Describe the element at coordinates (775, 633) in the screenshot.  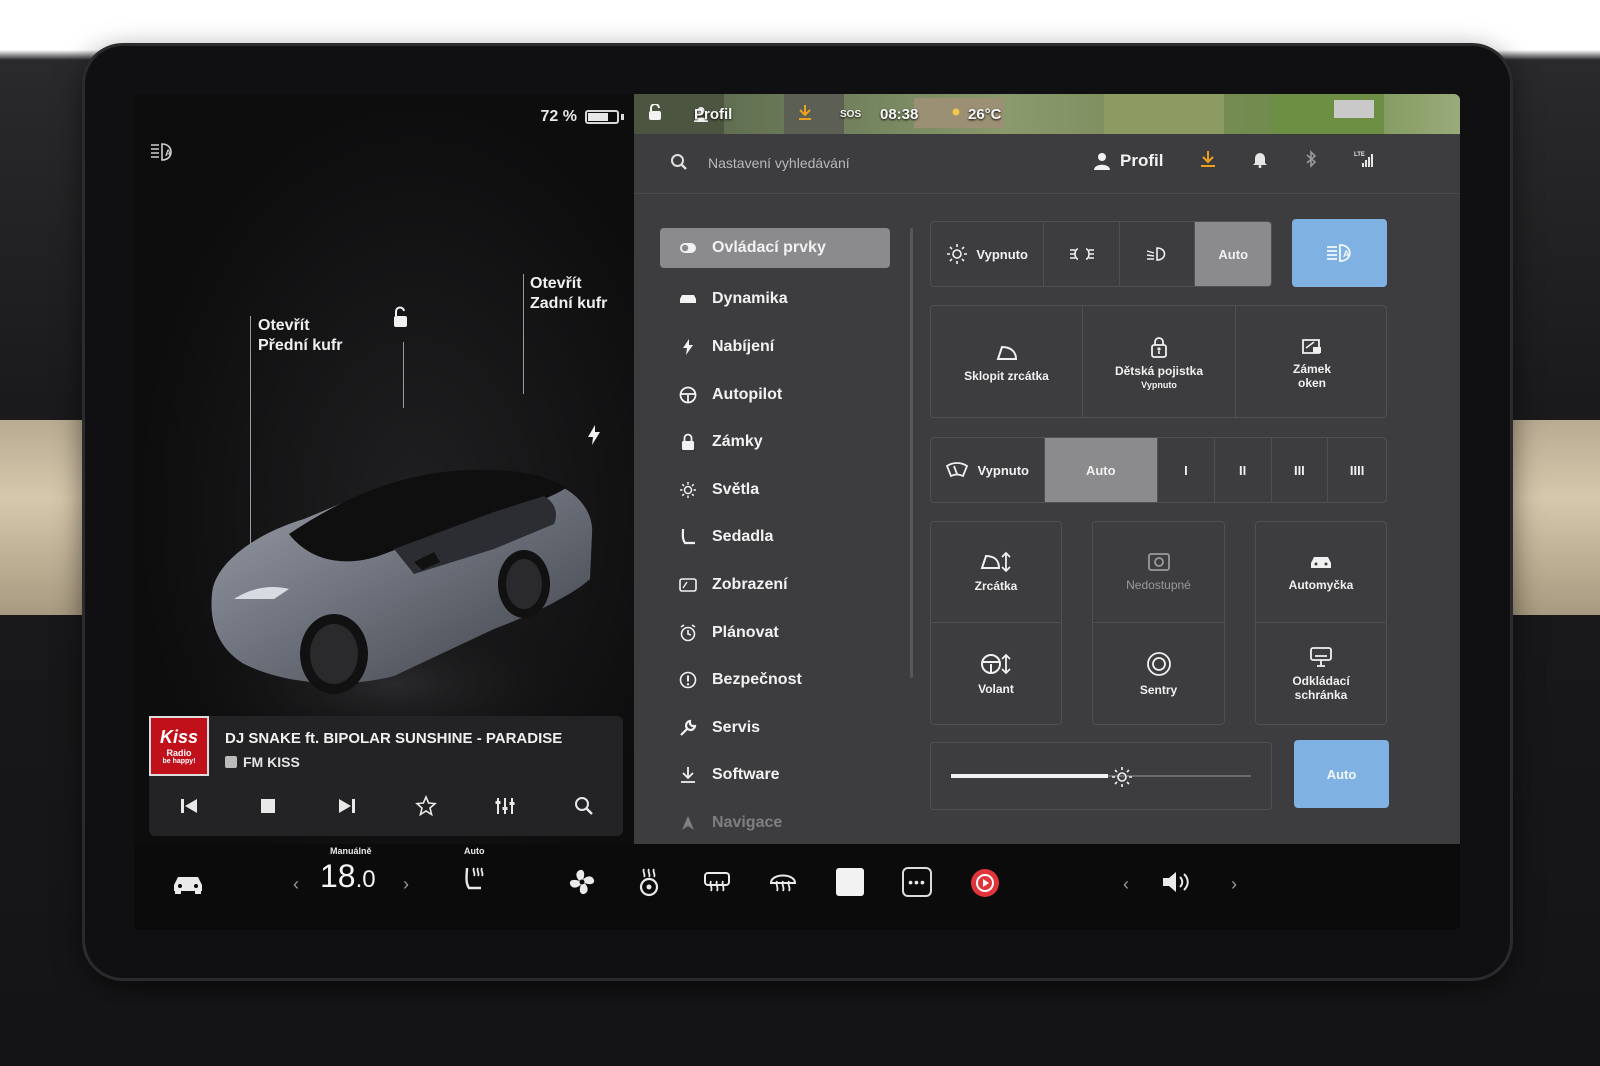
I see `menu-item-planovat: Plánovat` at that location.